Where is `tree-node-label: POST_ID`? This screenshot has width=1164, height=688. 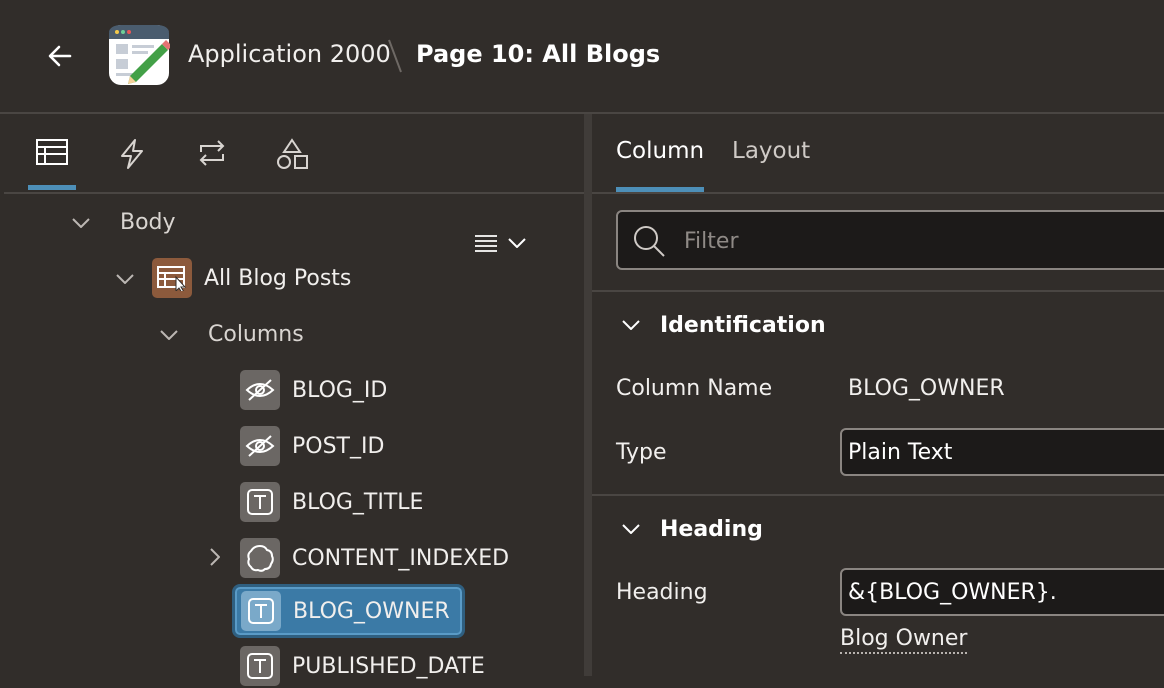
tree-node-label: POST_ID is located at coordinates (338, 446).